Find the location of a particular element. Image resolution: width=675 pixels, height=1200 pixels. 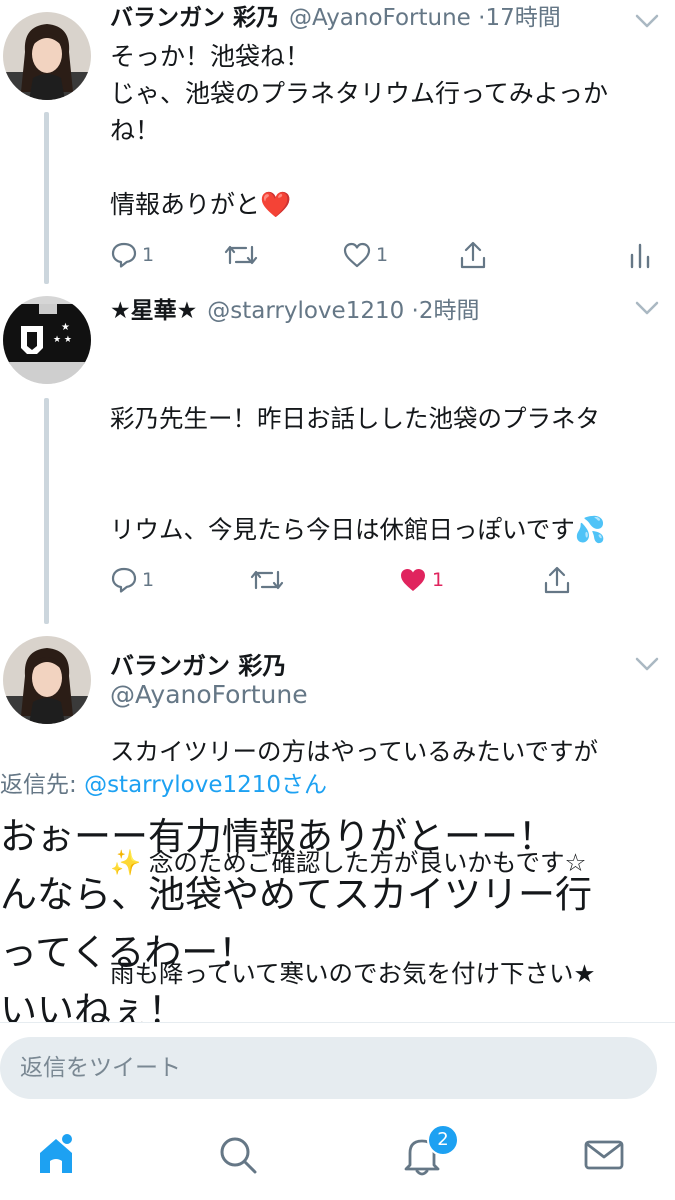

reply-input is located at coordinates (328, 1068).